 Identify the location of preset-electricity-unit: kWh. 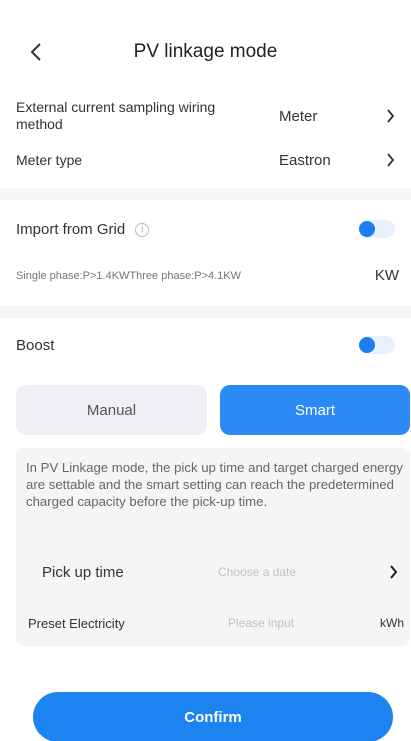
(392, 623).